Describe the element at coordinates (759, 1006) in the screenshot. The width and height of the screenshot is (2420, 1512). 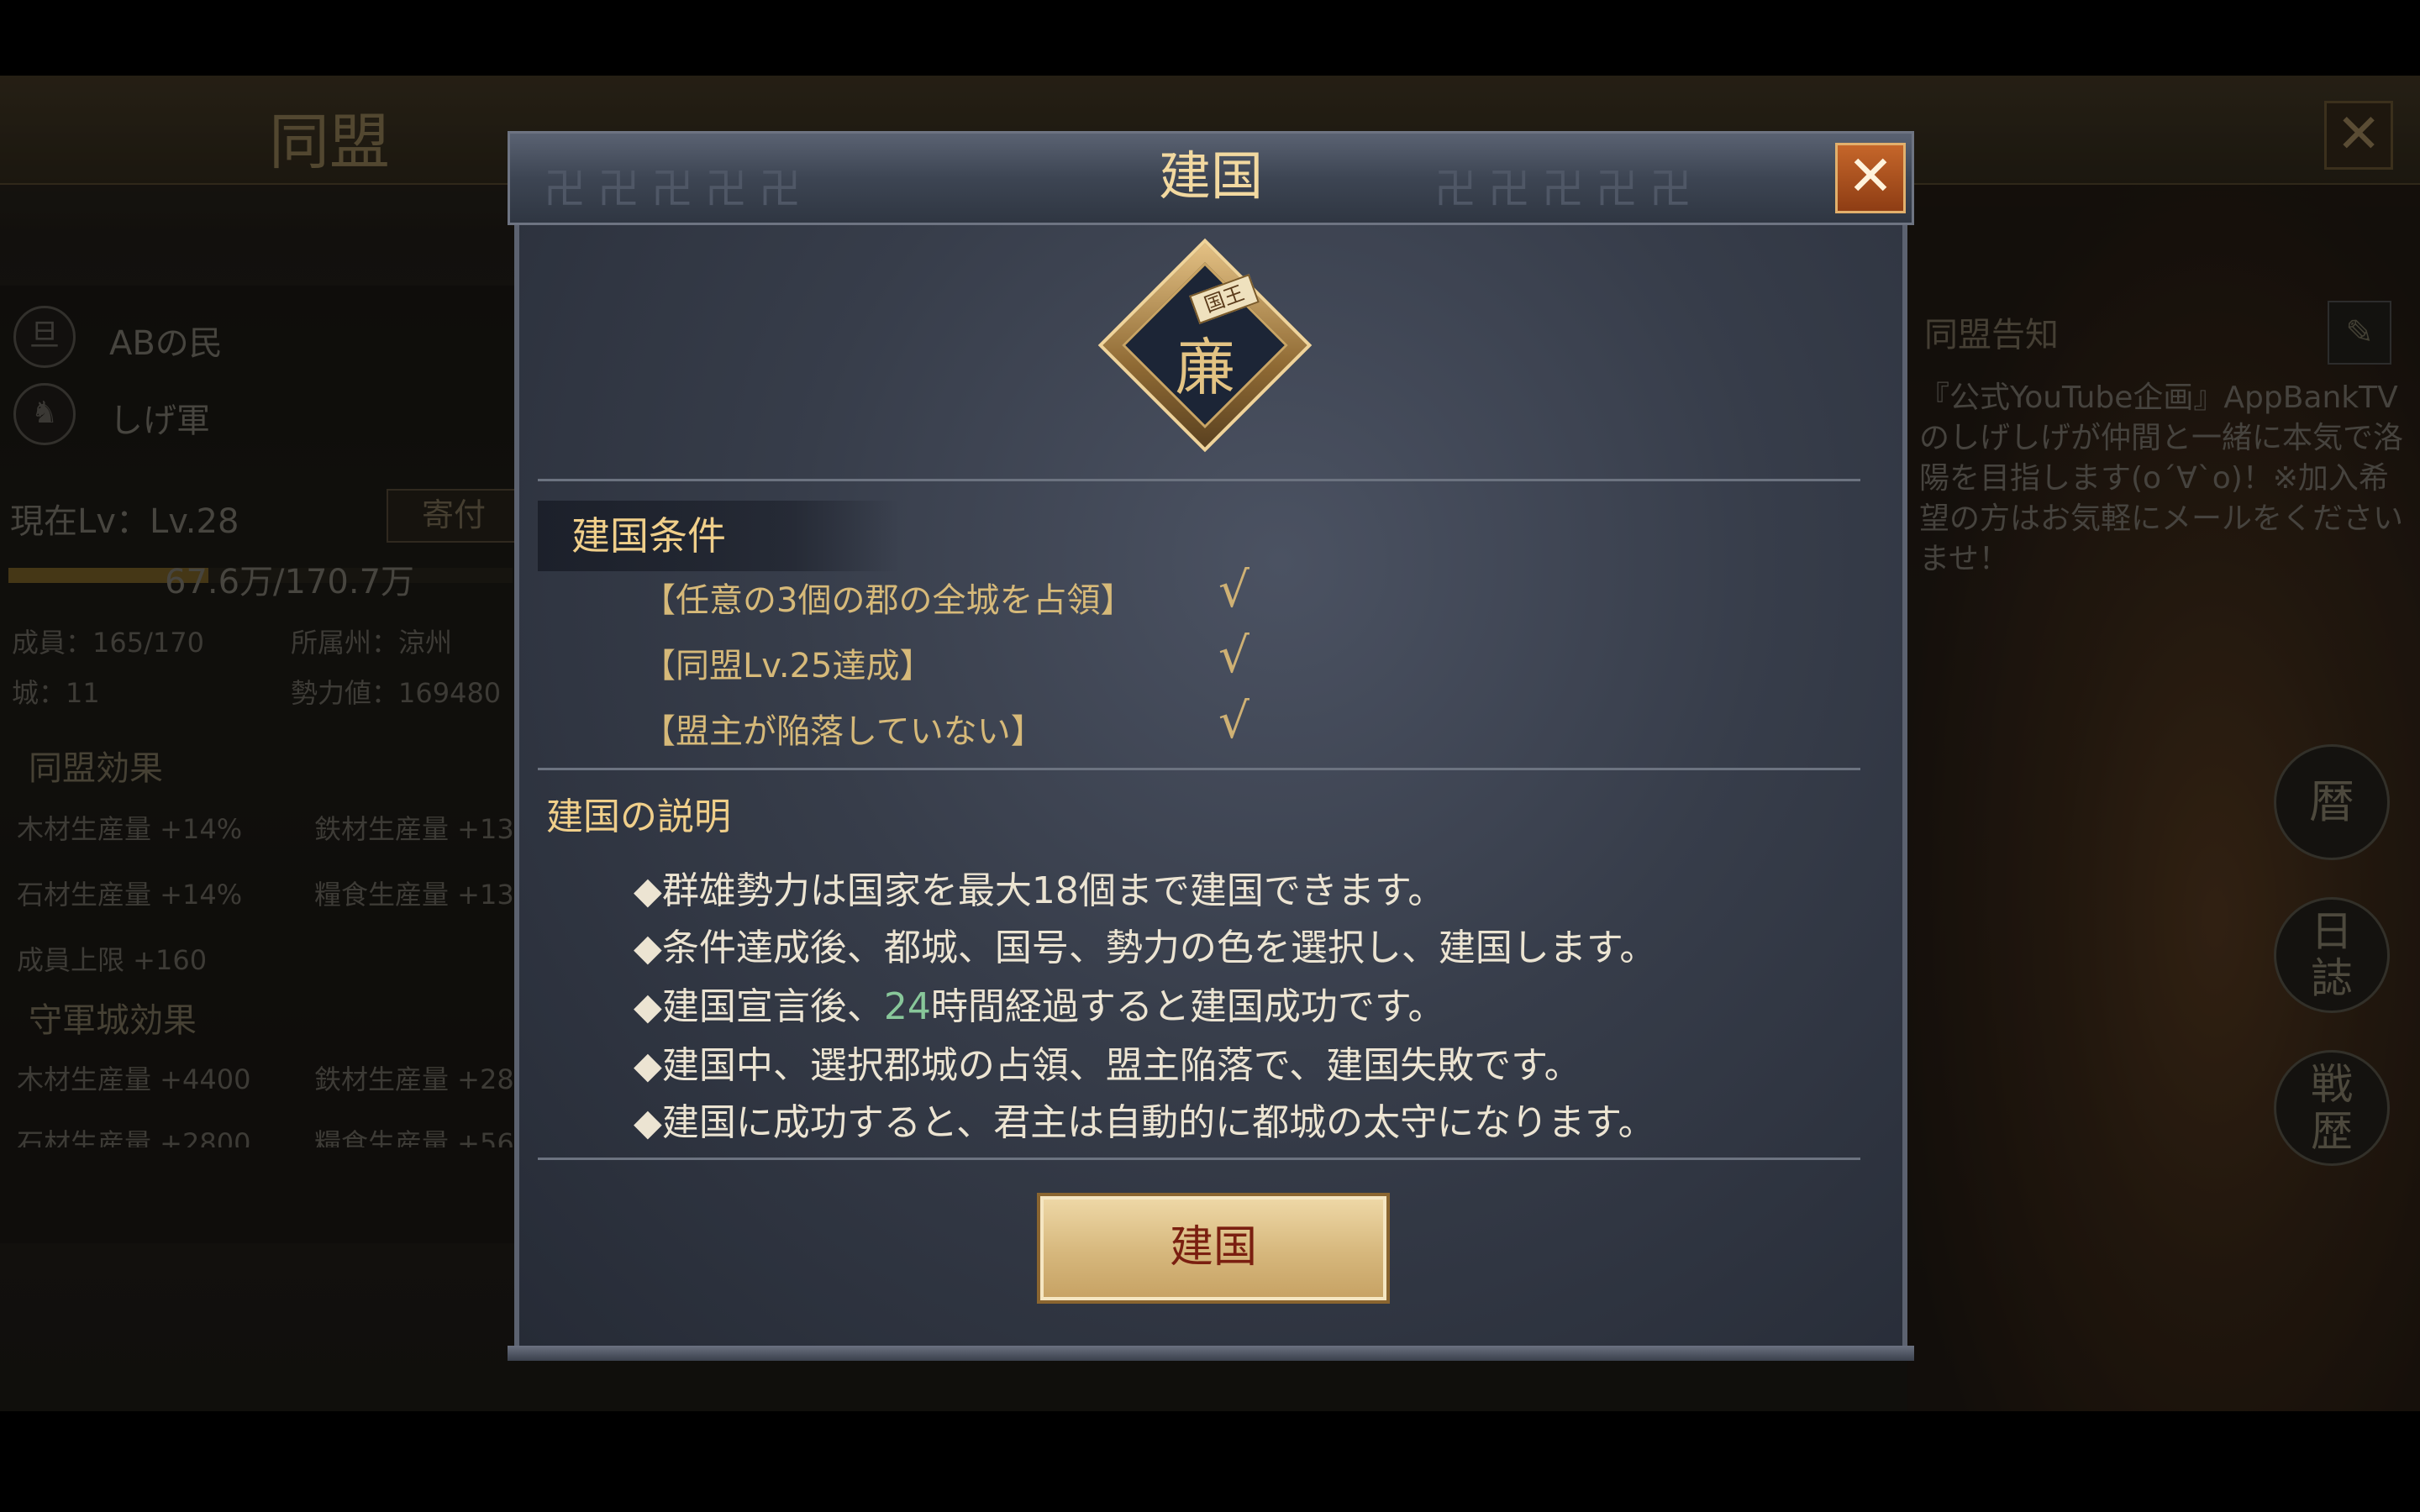
I see `description-text: ◆建国宣言後、` at that location.